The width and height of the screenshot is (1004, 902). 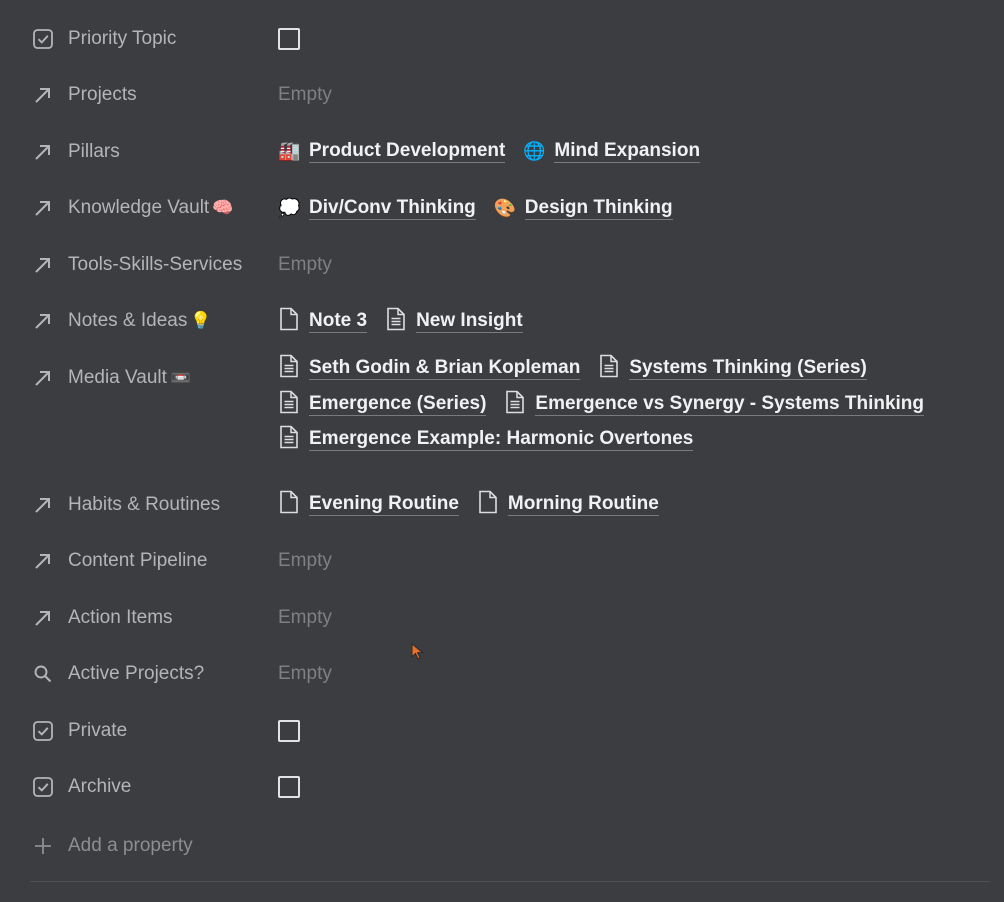 I want to click on property-value: 🏭 Product Development 🌐 Mind Expansion, so click(x=634, y=151).